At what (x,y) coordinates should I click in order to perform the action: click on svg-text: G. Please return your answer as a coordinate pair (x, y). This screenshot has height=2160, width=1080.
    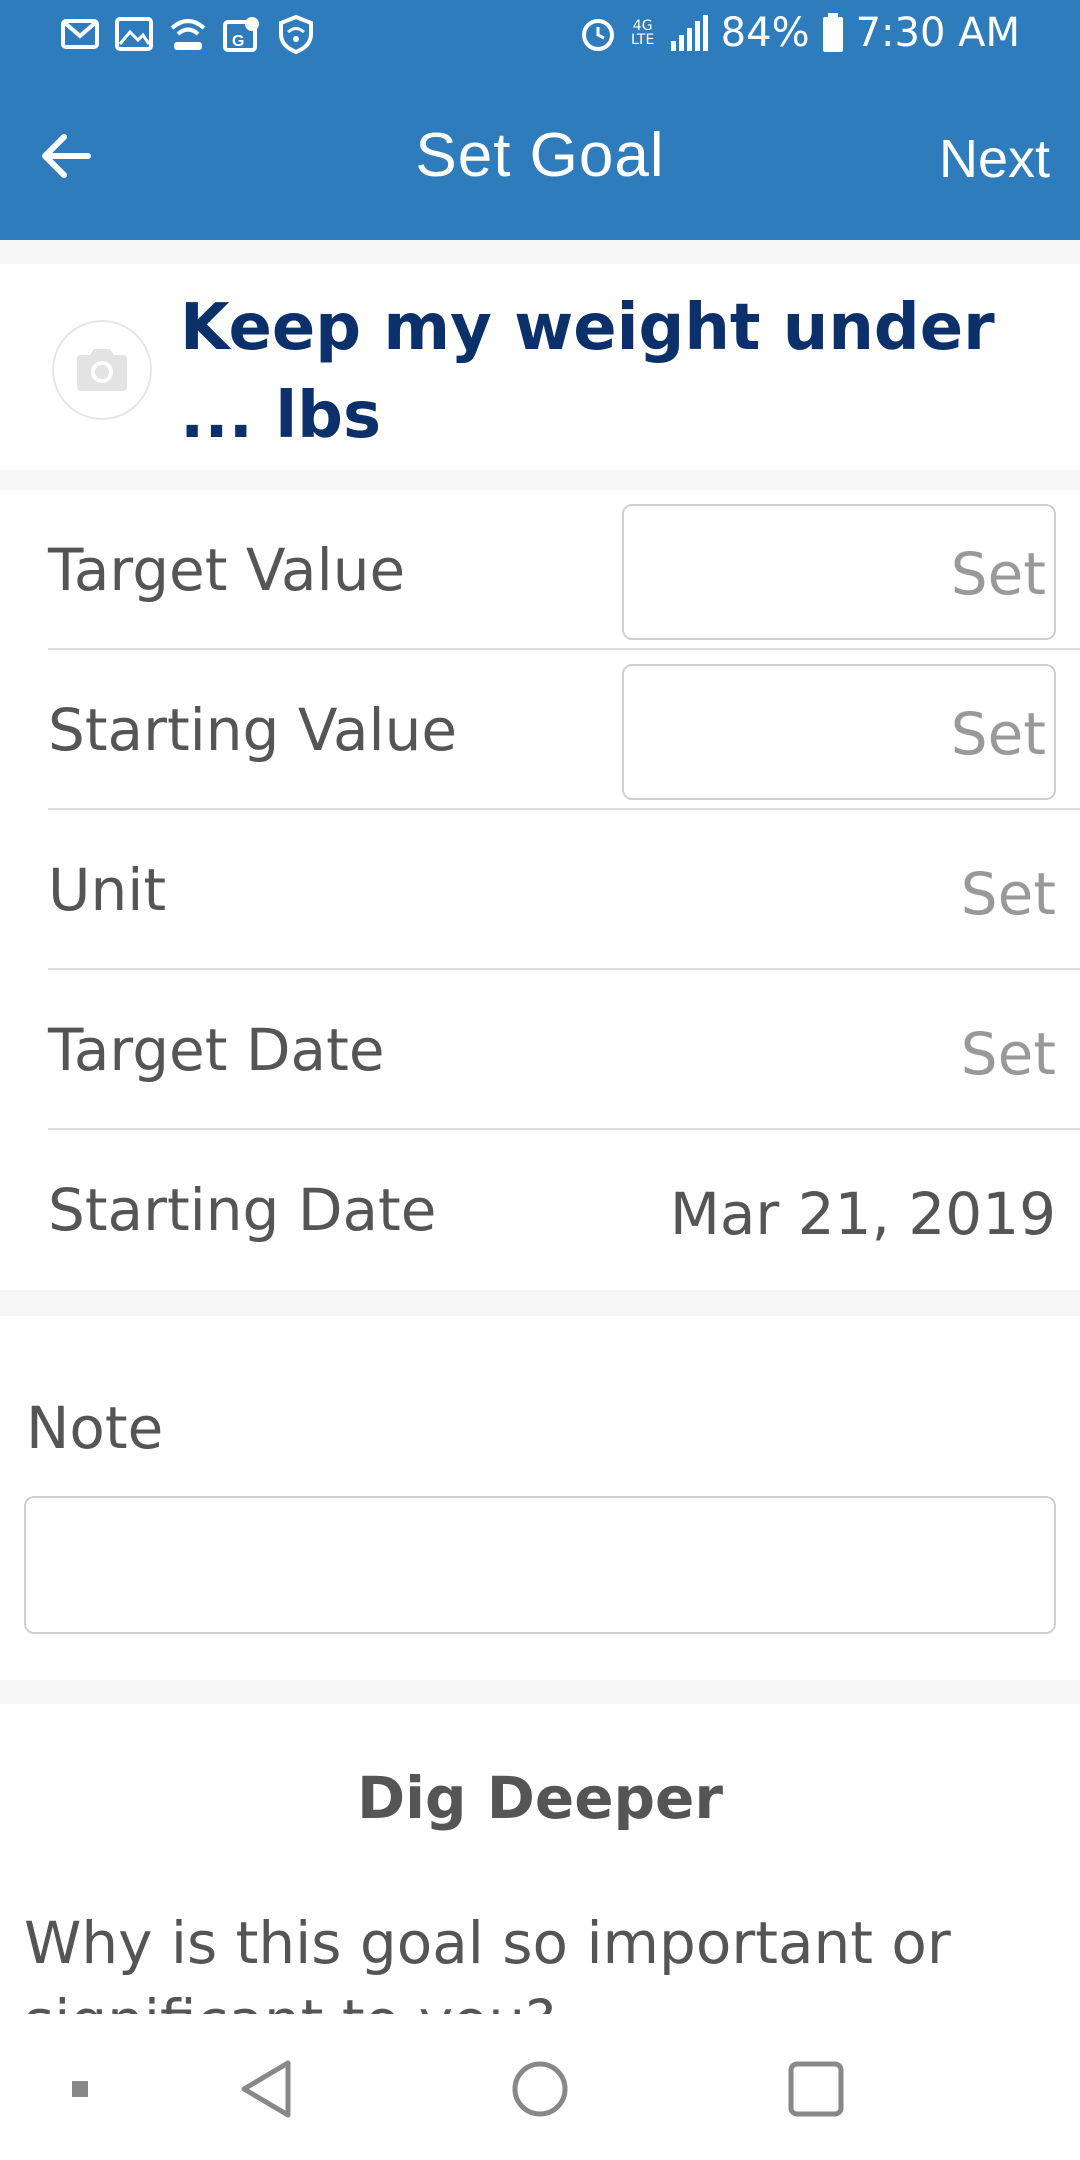
    Looking at the image, I should click on (238, 41).